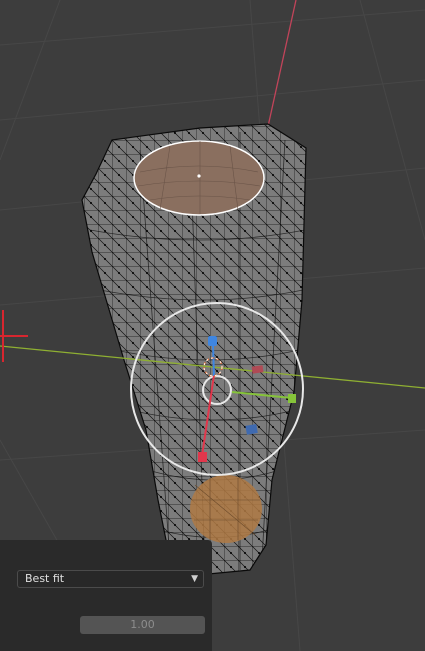  What do you see at coordinates (202, 457) in the screenshot?
I see `gizmo-y-handle` at bounding box center [202, 457].